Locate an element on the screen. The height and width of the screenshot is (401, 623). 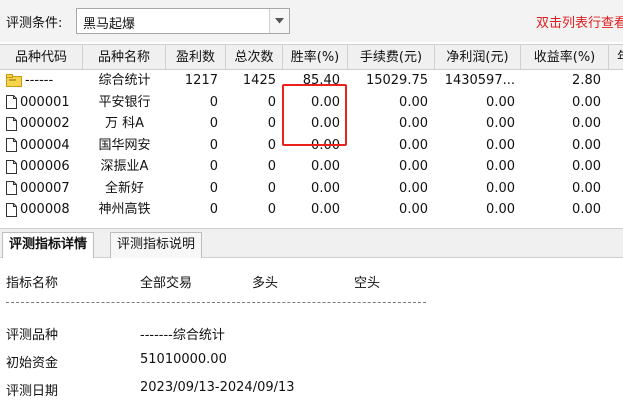
cell-code-text: 000001 is located at coordinates (45, 102).